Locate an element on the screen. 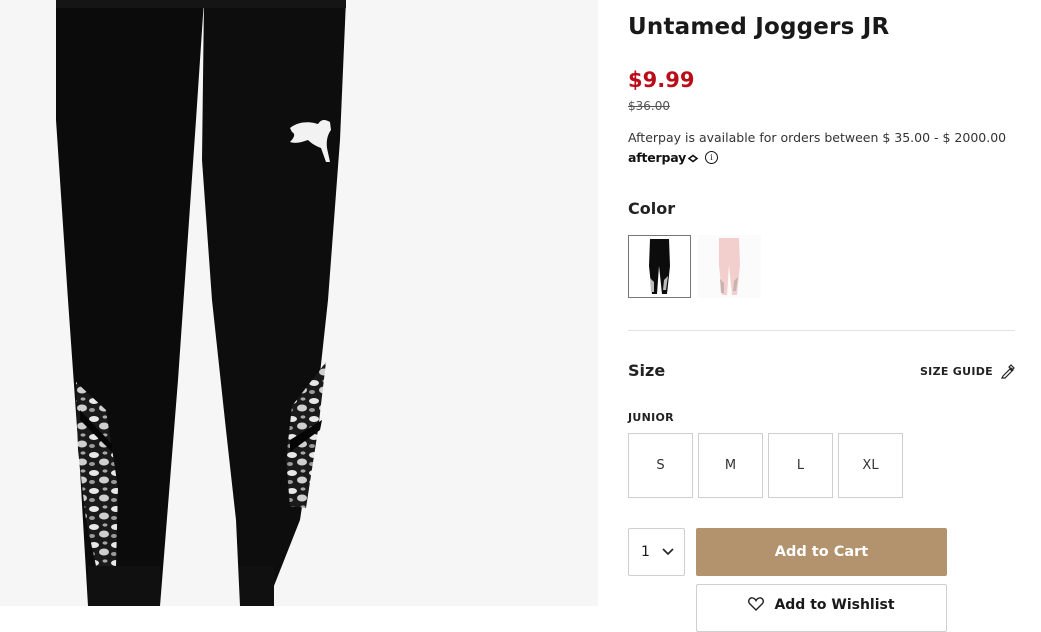  wishlist-label: Add to Wishlist is located at coordinates (834, 605).